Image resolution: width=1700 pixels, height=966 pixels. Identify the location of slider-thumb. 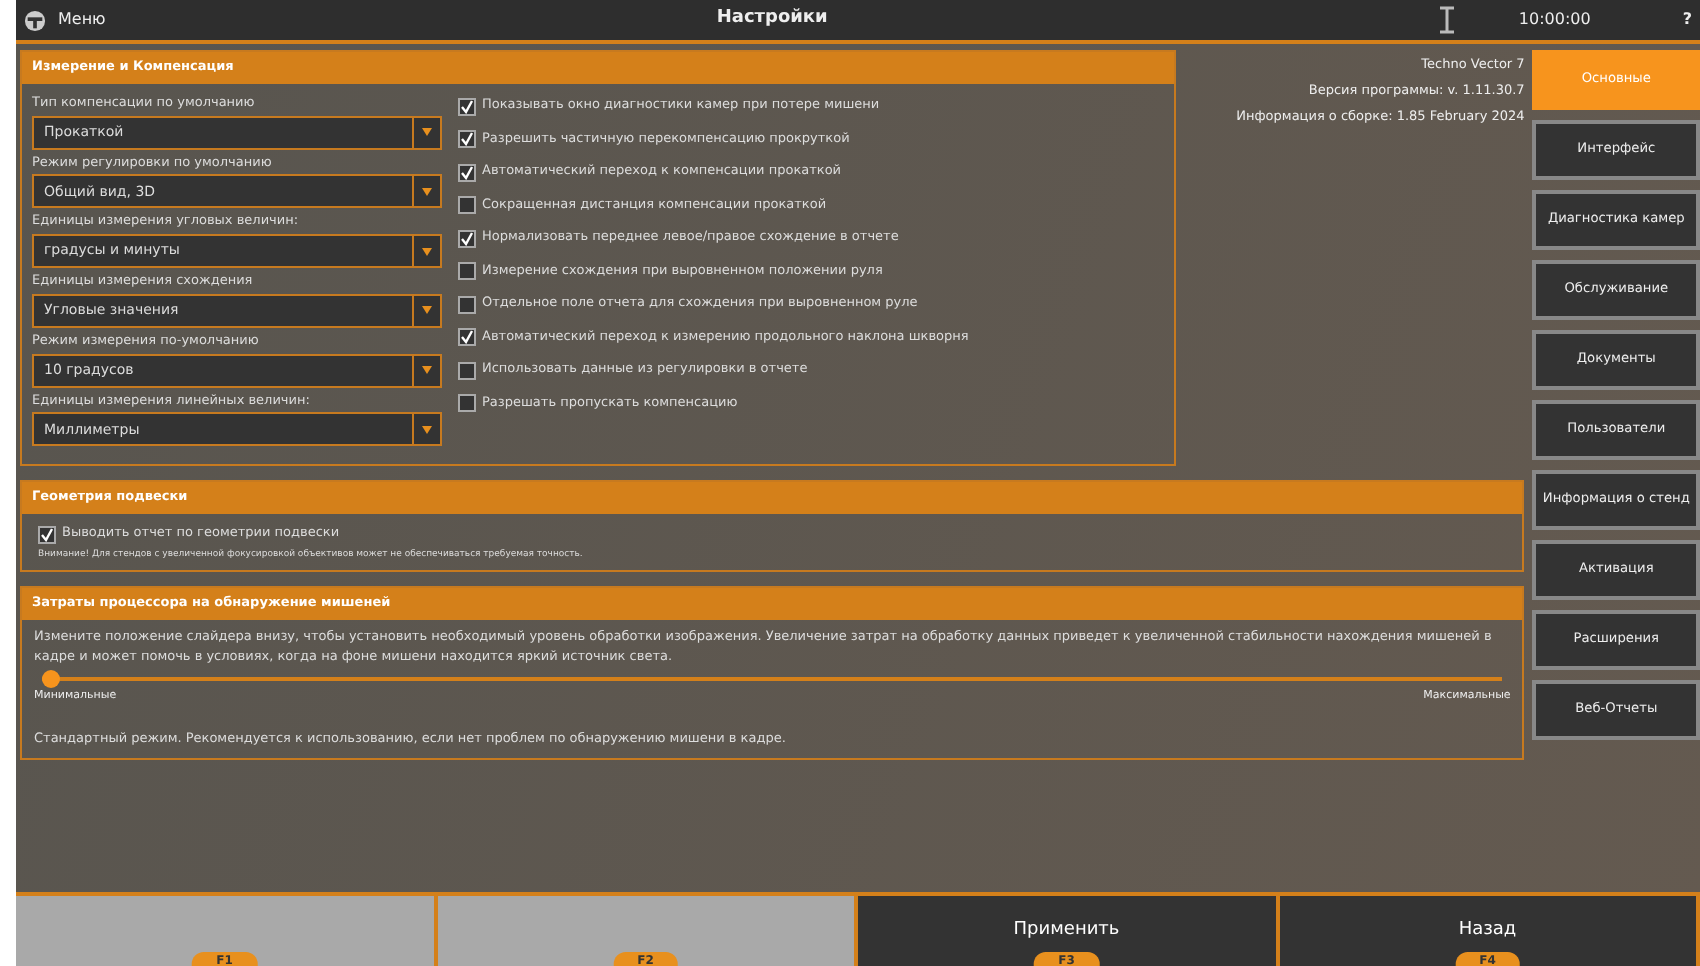
(51, 678).